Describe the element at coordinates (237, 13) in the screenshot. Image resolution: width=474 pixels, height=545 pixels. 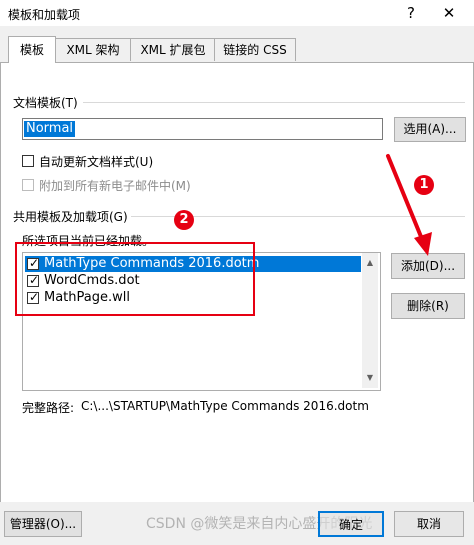
I see `title-bar: 模板和加载项 ? ✕` at that location.